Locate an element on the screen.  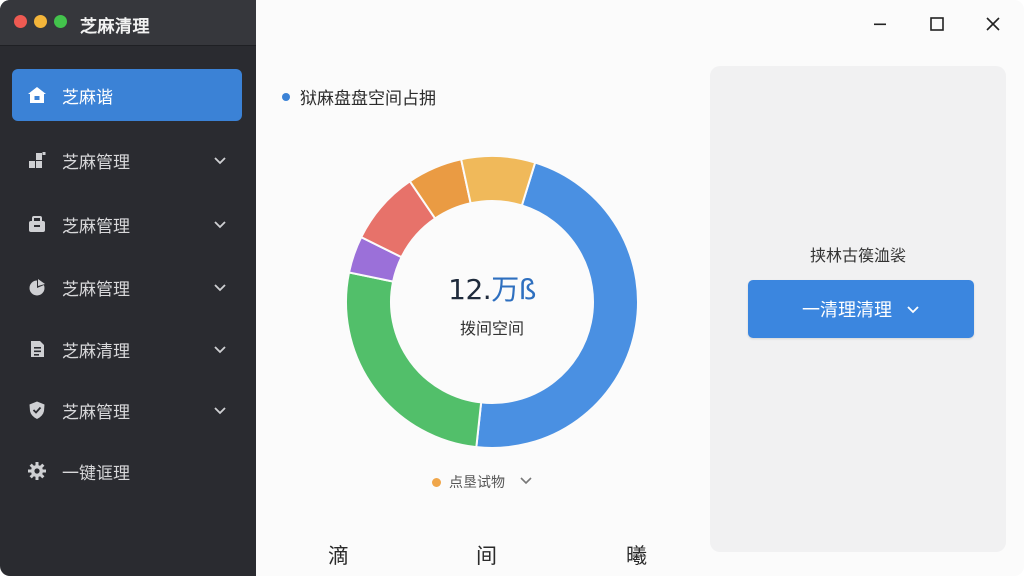
sidebar-item-clean: 芝麻清理 is located at coordinates (127, 349).